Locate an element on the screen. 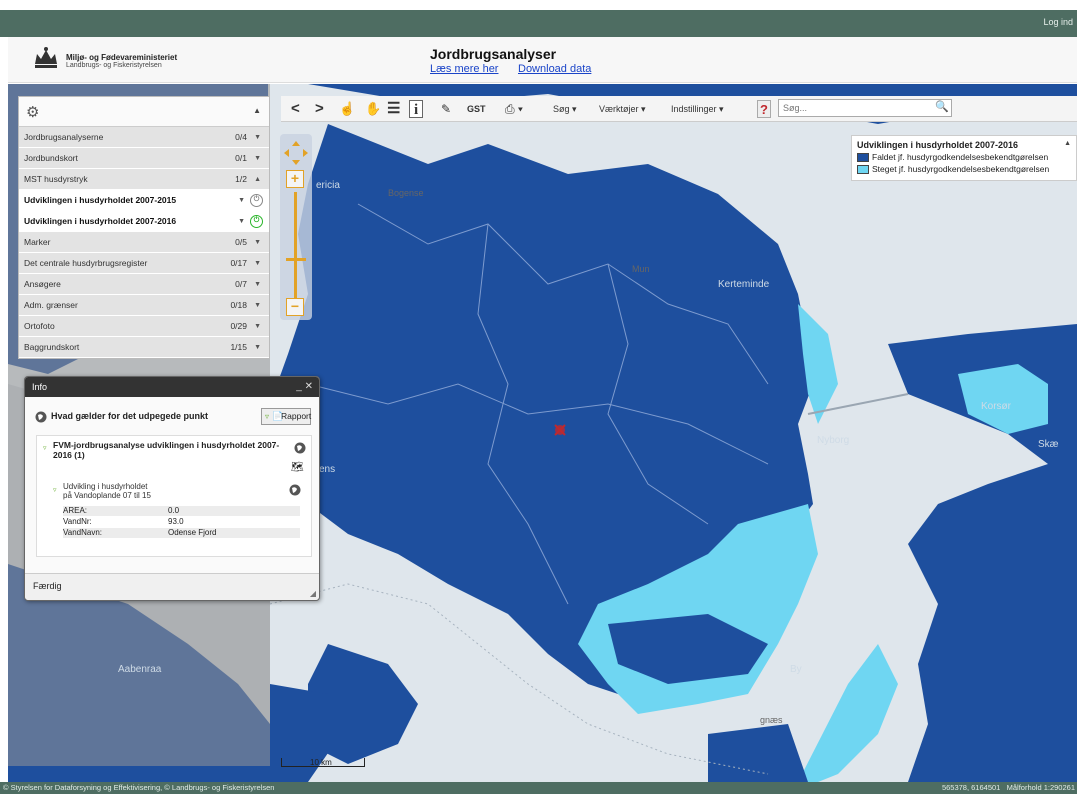 This screenshot has width=1077, height=794. minimize-close-icon: _ ✕ is located at coordinates (304, 387).